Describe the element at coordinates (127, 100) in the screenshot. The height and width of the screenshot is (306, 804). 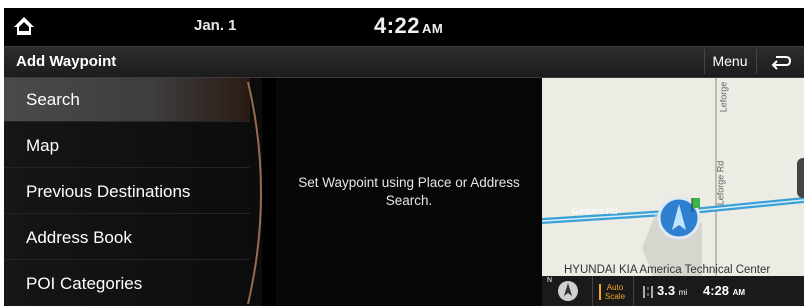
I see `sidebar-item-search: Search` at that location.